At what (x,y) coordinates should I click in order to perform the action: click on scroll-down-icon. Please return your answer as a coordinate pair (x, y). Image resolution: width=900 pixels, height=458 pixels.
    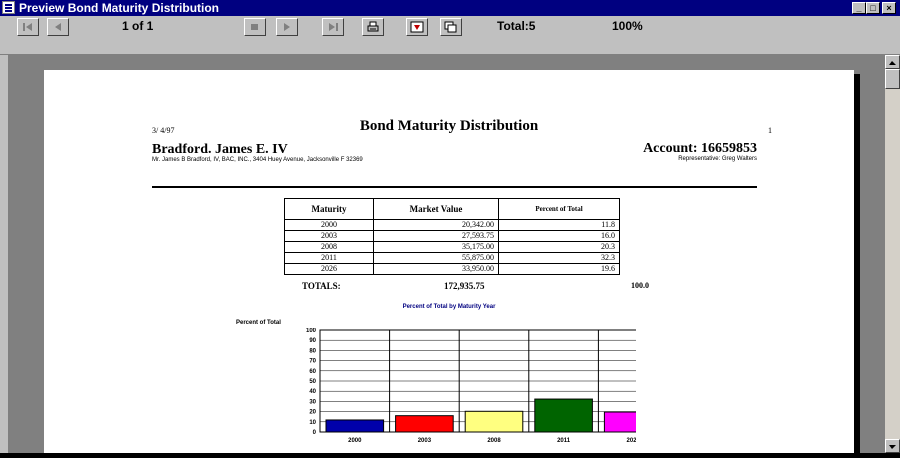
    Looking at the image, I should click on (892, 447).